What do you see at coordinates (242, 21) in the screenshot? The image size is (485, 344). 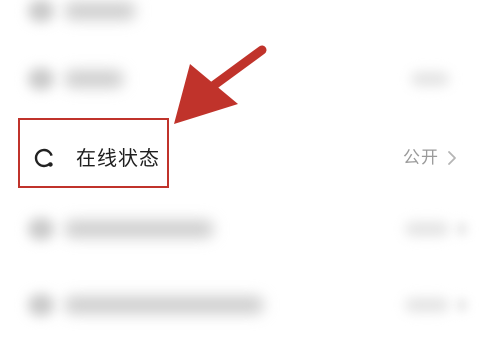 I see `blurred-settings-row` at bounding box center [242, 21].